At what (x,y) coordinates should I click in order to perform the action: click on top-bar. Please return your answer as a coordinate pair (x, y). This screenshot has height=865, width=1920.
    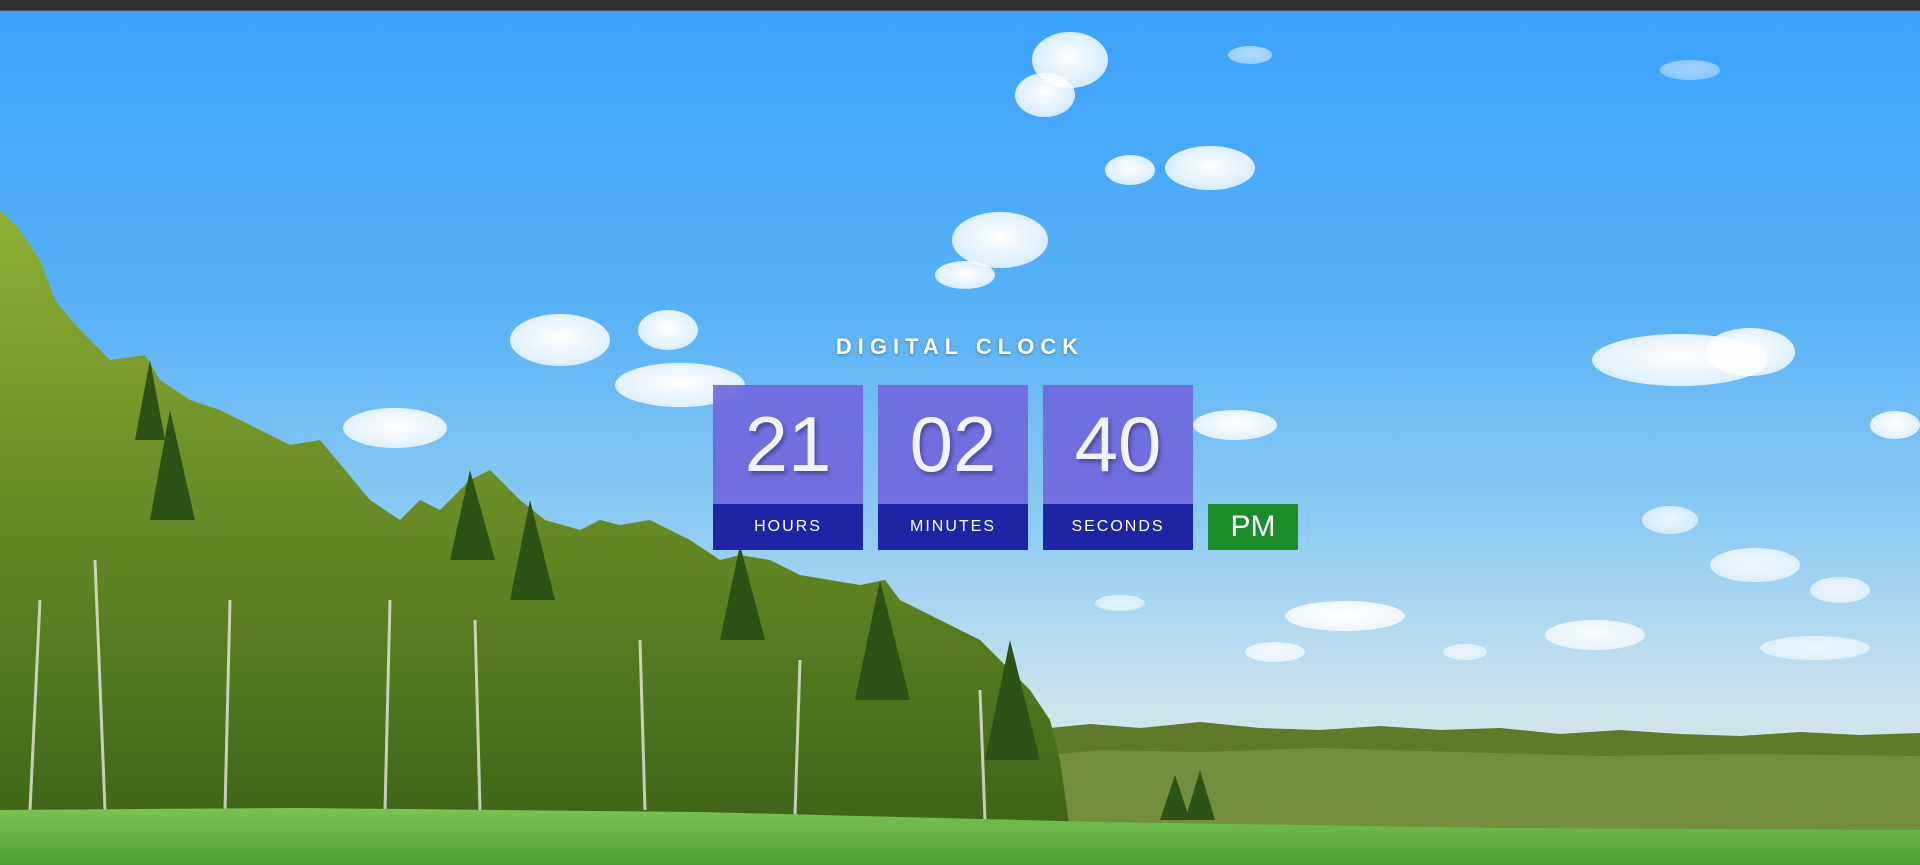
    Looking at the image, I should click on (960, 5).